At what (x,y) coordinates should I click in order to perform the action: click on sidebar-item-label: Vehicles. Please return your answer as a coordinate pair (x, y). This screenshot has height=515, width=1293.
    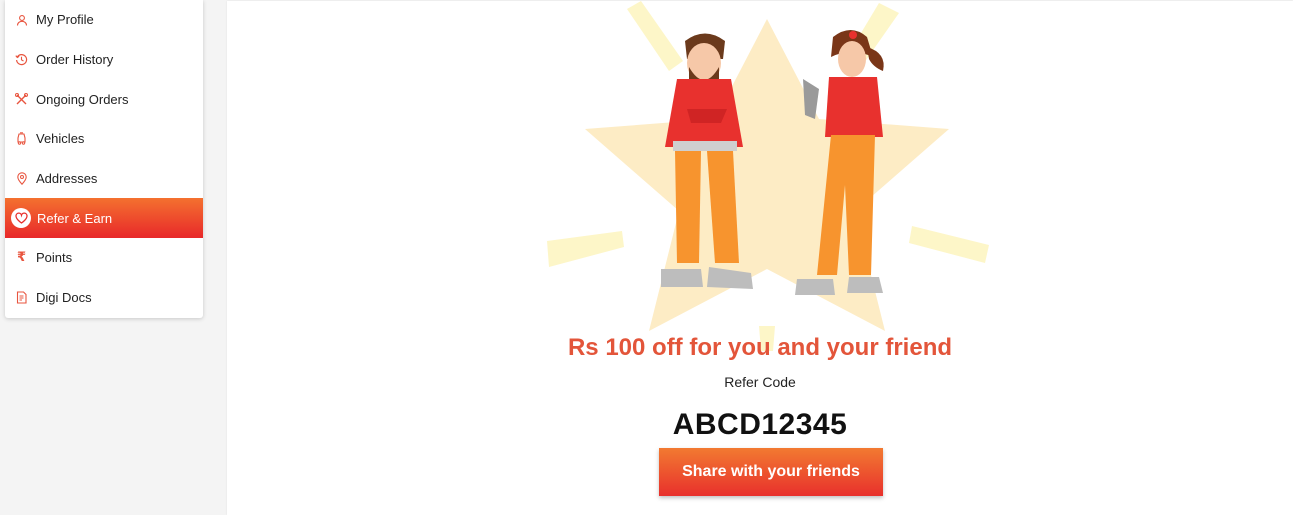
    Looking at the image, I should click on (60, 139).